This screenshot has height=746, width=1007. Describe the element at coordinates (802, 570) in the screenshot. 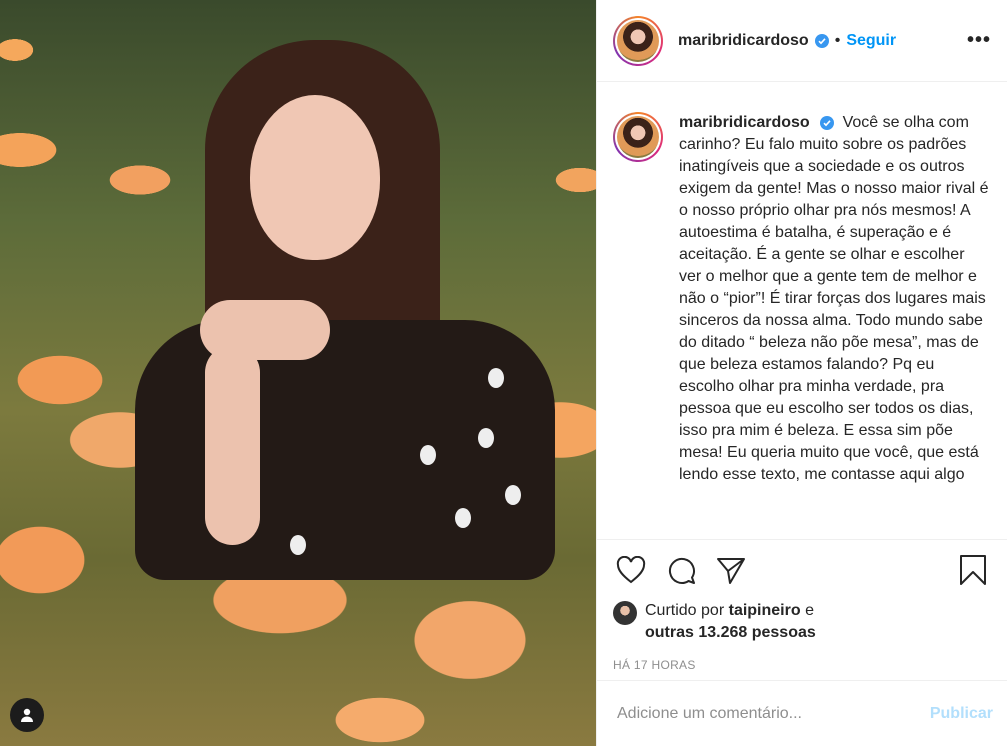

I see `action-bar` at that location.